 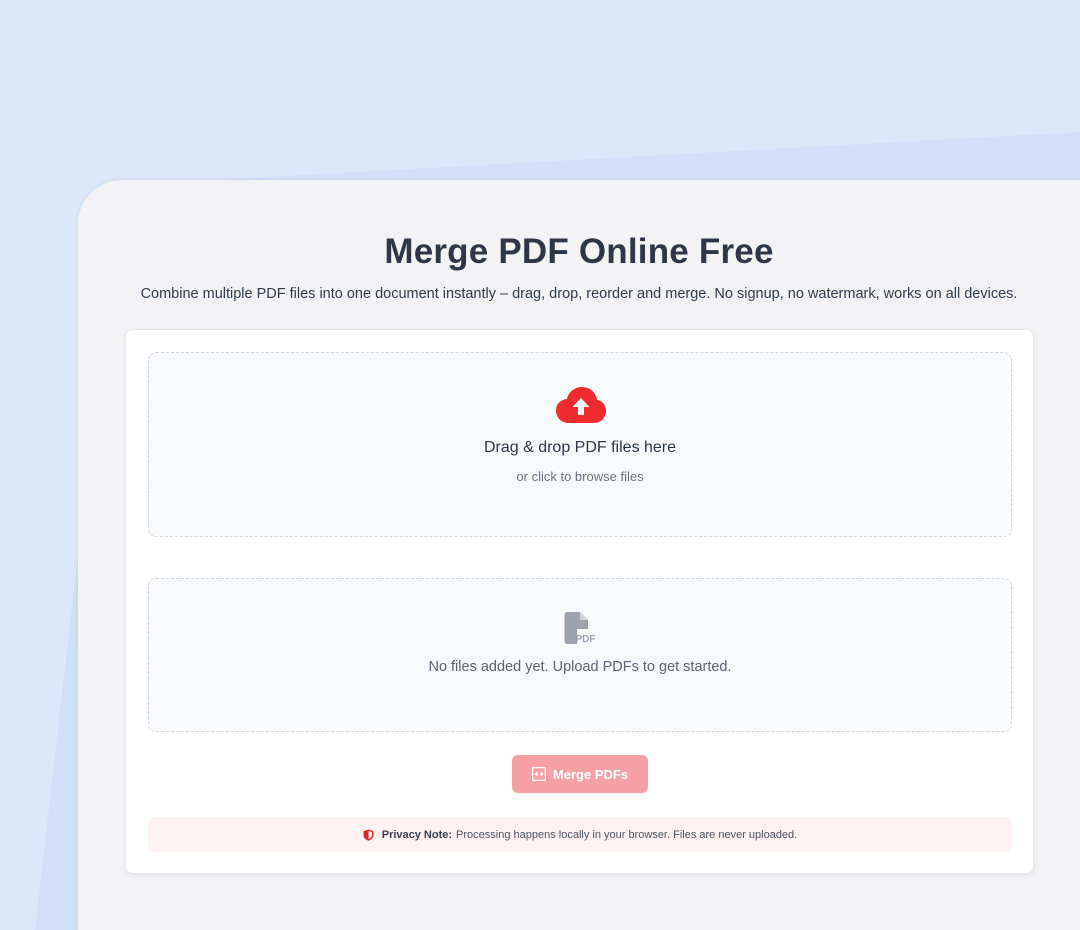 I want to click on privacy-note-label: Privacy Note:, so click(x=417, y=834).